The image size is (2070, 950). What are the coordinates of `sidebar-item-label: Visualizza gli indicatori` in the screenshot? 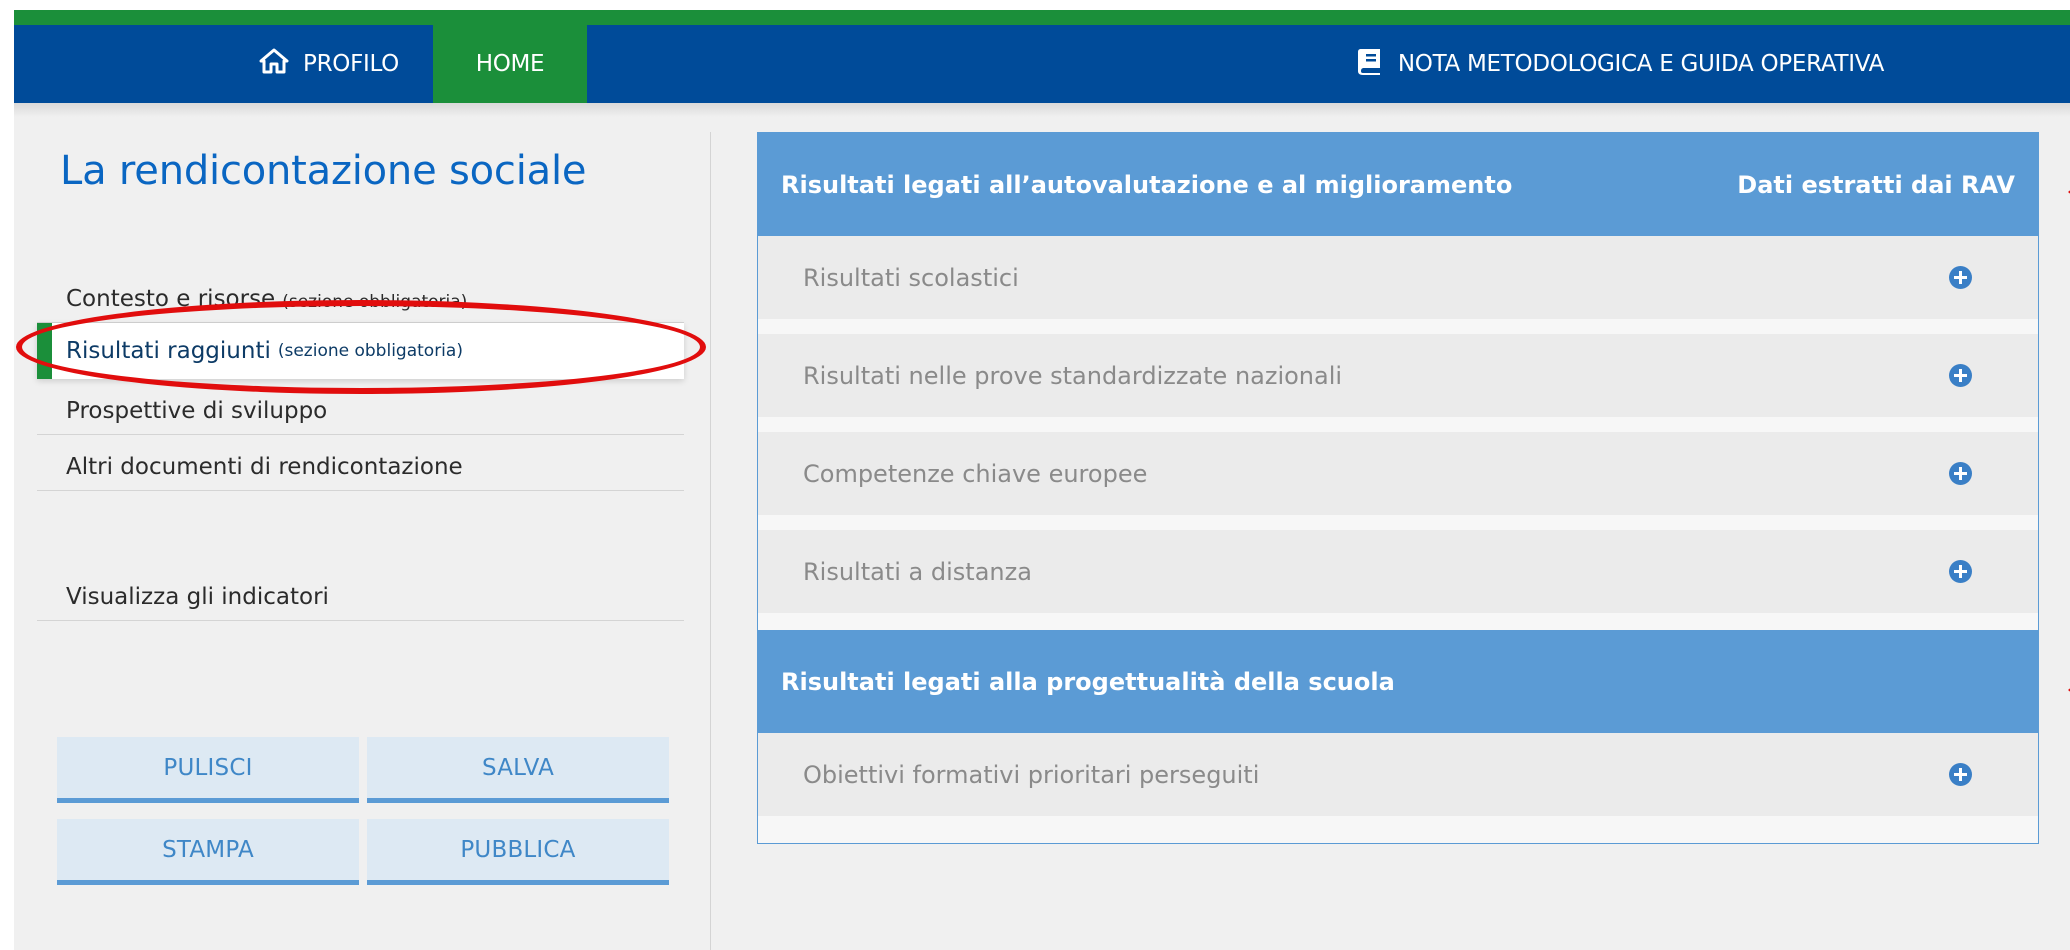 It's located at (197, 597).